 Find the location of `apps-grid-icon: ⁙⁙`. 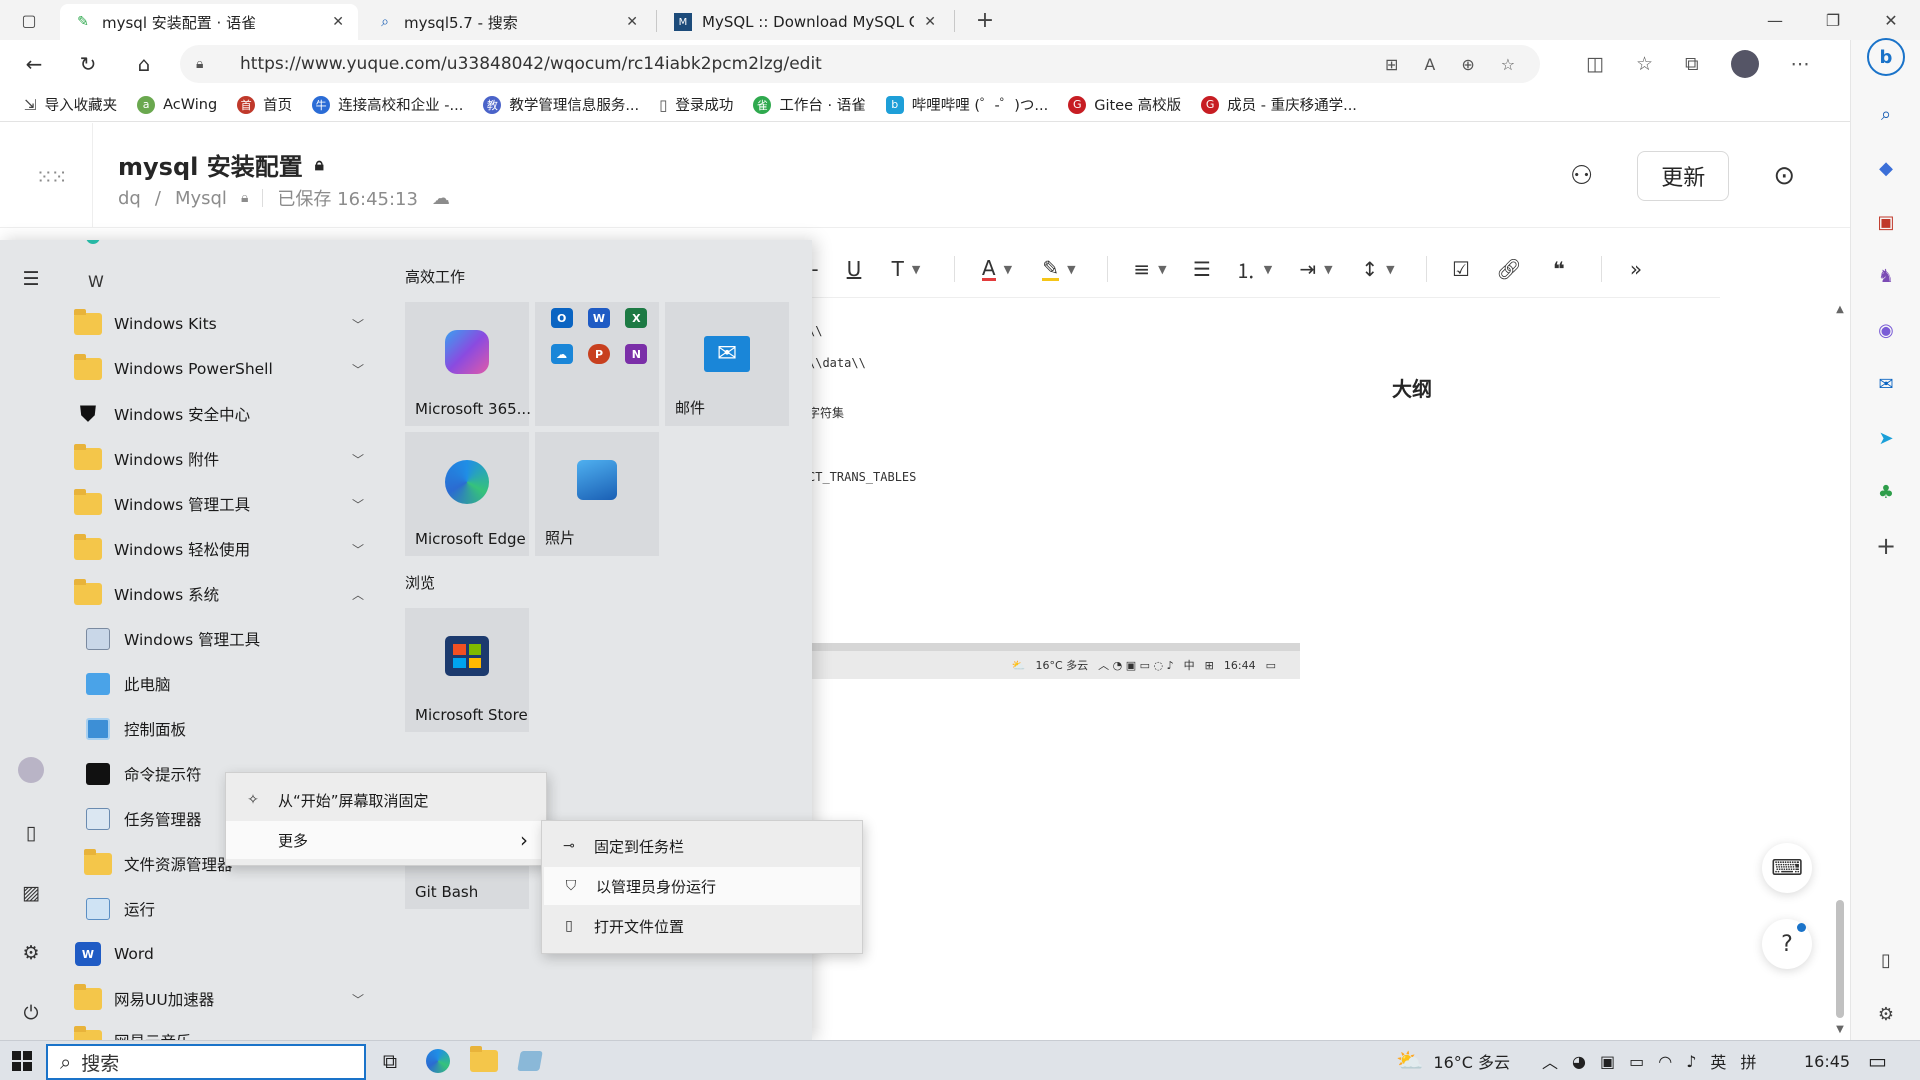

apps-grid-icon: ⁙⁙ is located at coordinates (51, 177).